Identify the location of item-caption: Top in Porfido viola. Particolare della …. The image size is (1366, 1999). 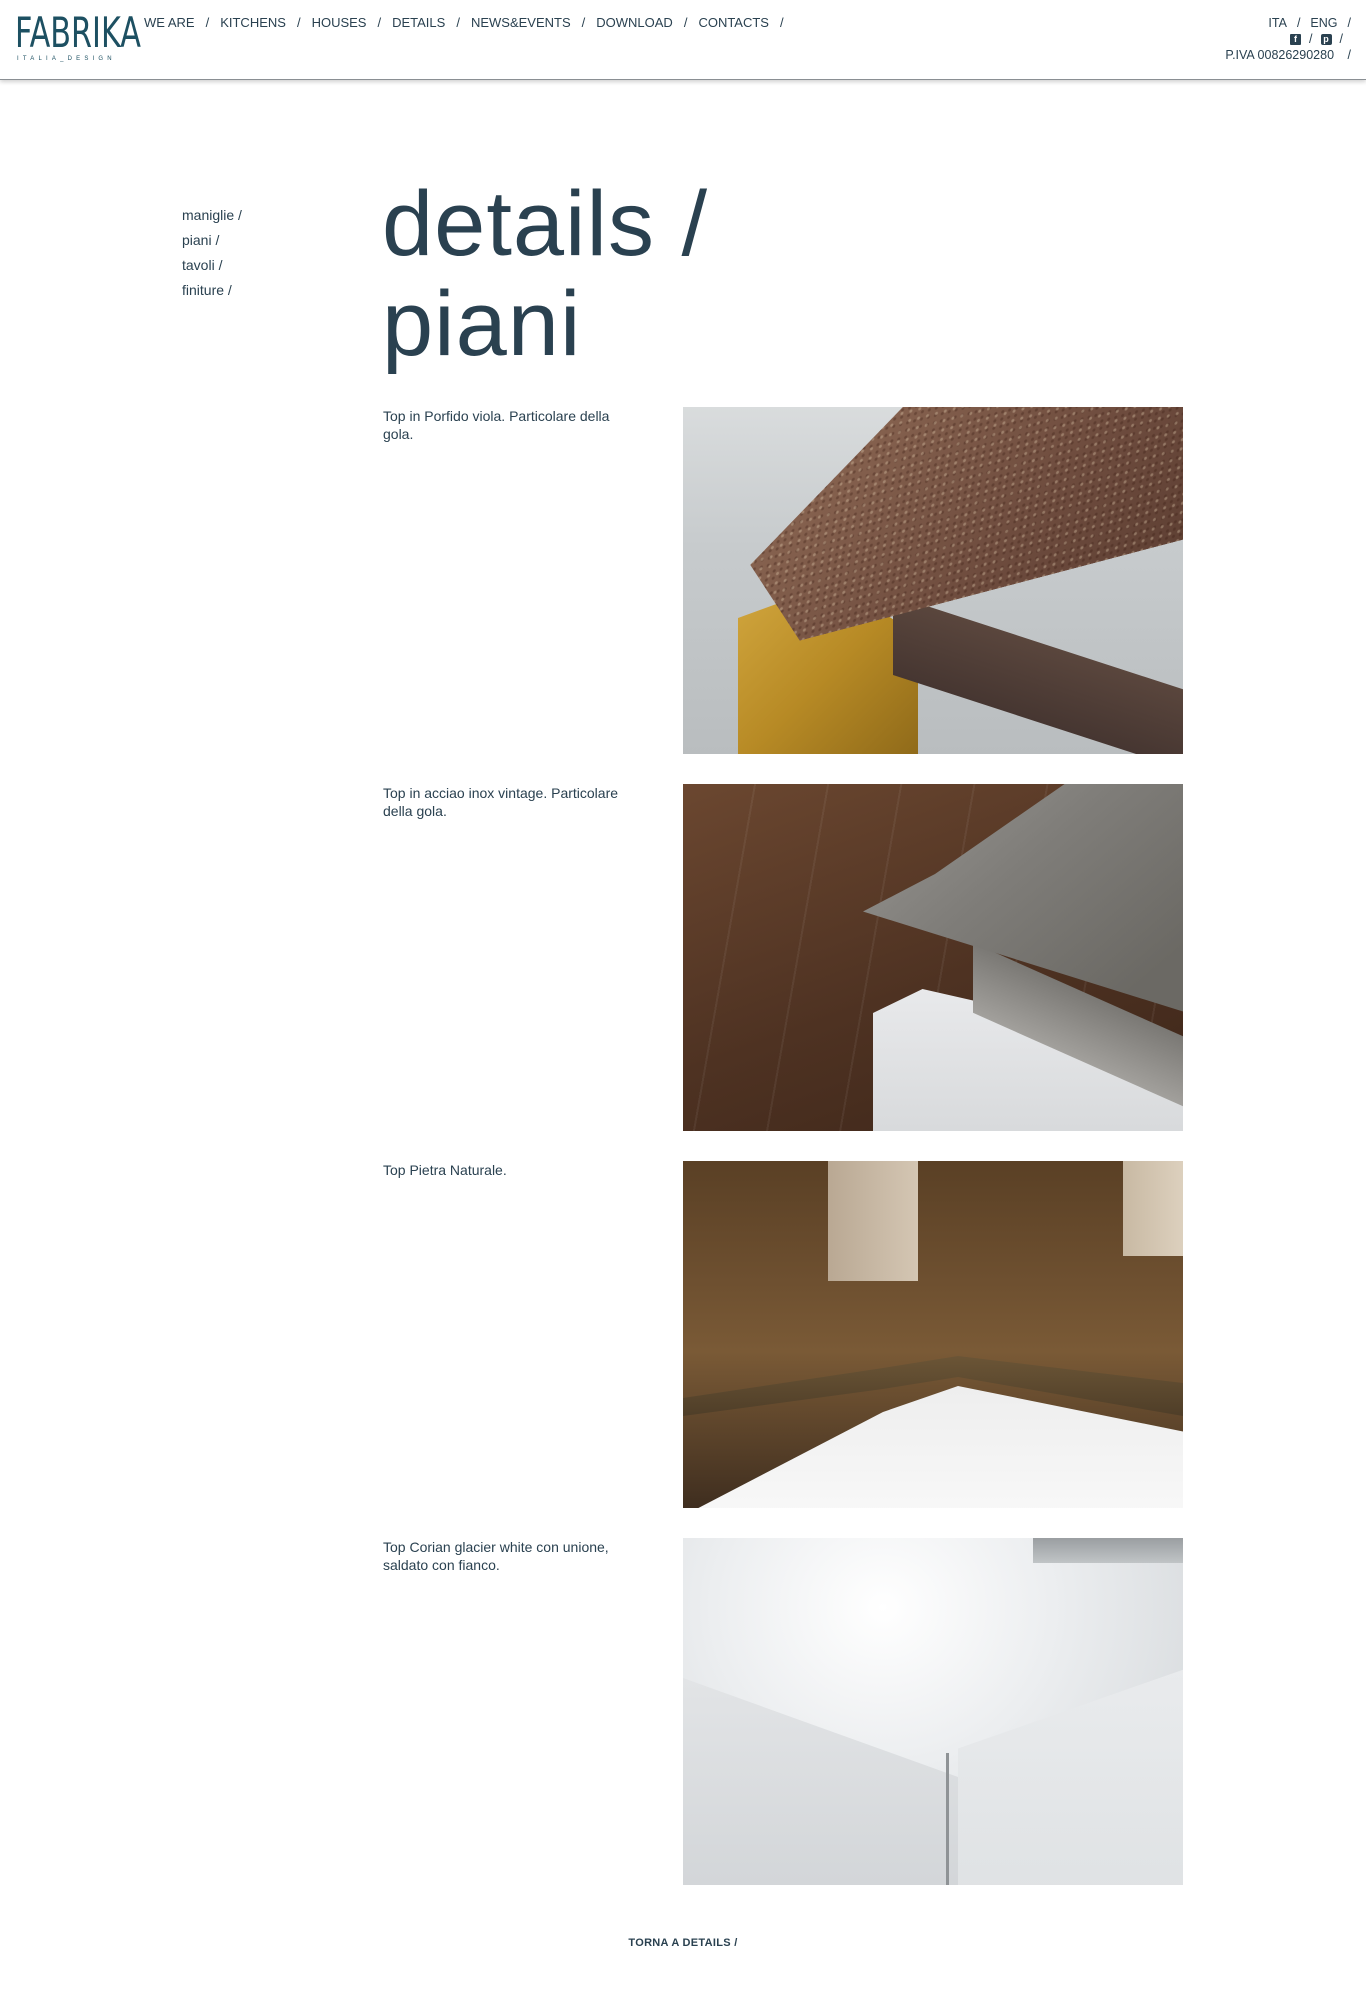
(496, 425).